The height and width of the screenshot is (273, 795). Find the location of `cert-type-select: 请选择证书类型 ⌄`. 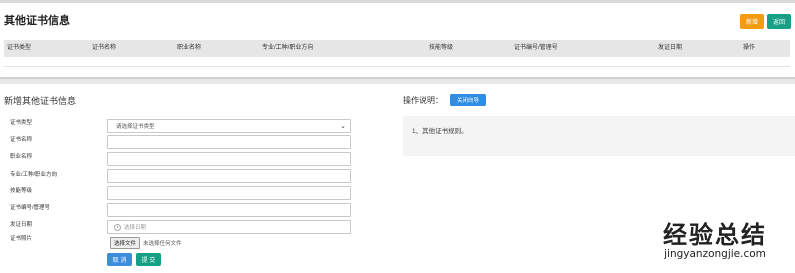

cert-type-select: 请选择证书类型 ⌄ is located at coordinates (229, 126).